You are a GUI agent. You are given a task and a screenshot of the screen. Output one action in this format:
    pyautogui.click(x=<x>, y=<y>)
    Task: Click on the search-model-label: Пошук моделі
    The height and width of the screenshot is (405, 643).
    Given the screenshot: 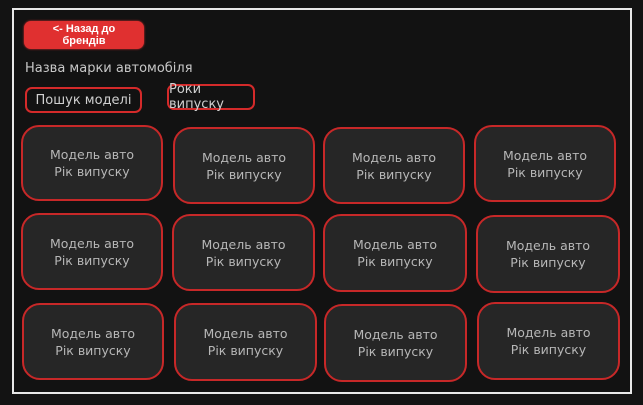 What is the action you would take?
    pyautogui.click(x=83, y=100)
    